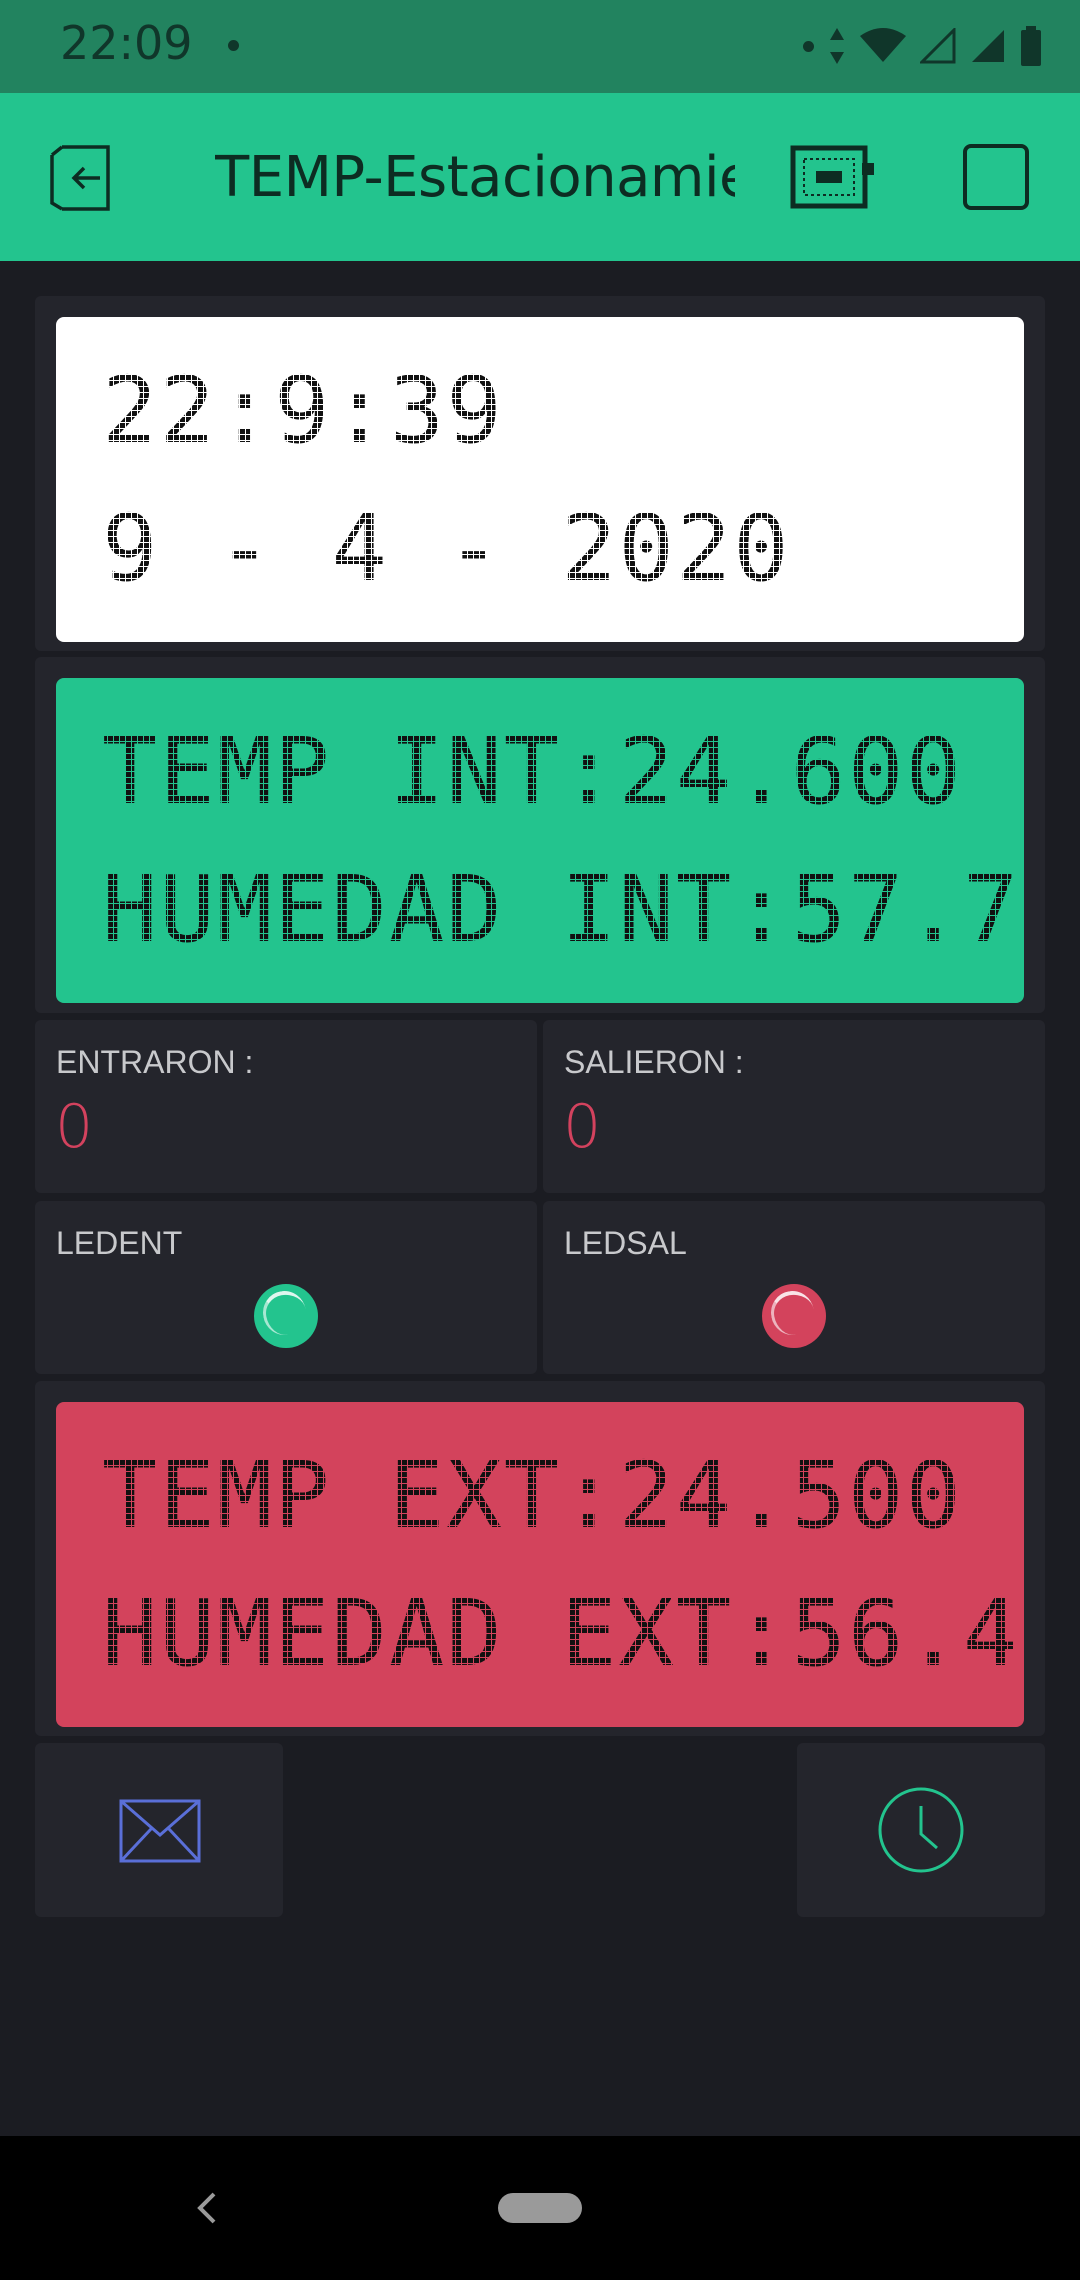  Describe the element at coordinates (540, 479) in the screenshot. I see `datetime-lcd-screen: 22:9:39 9 - 4 - 2020` at that location.